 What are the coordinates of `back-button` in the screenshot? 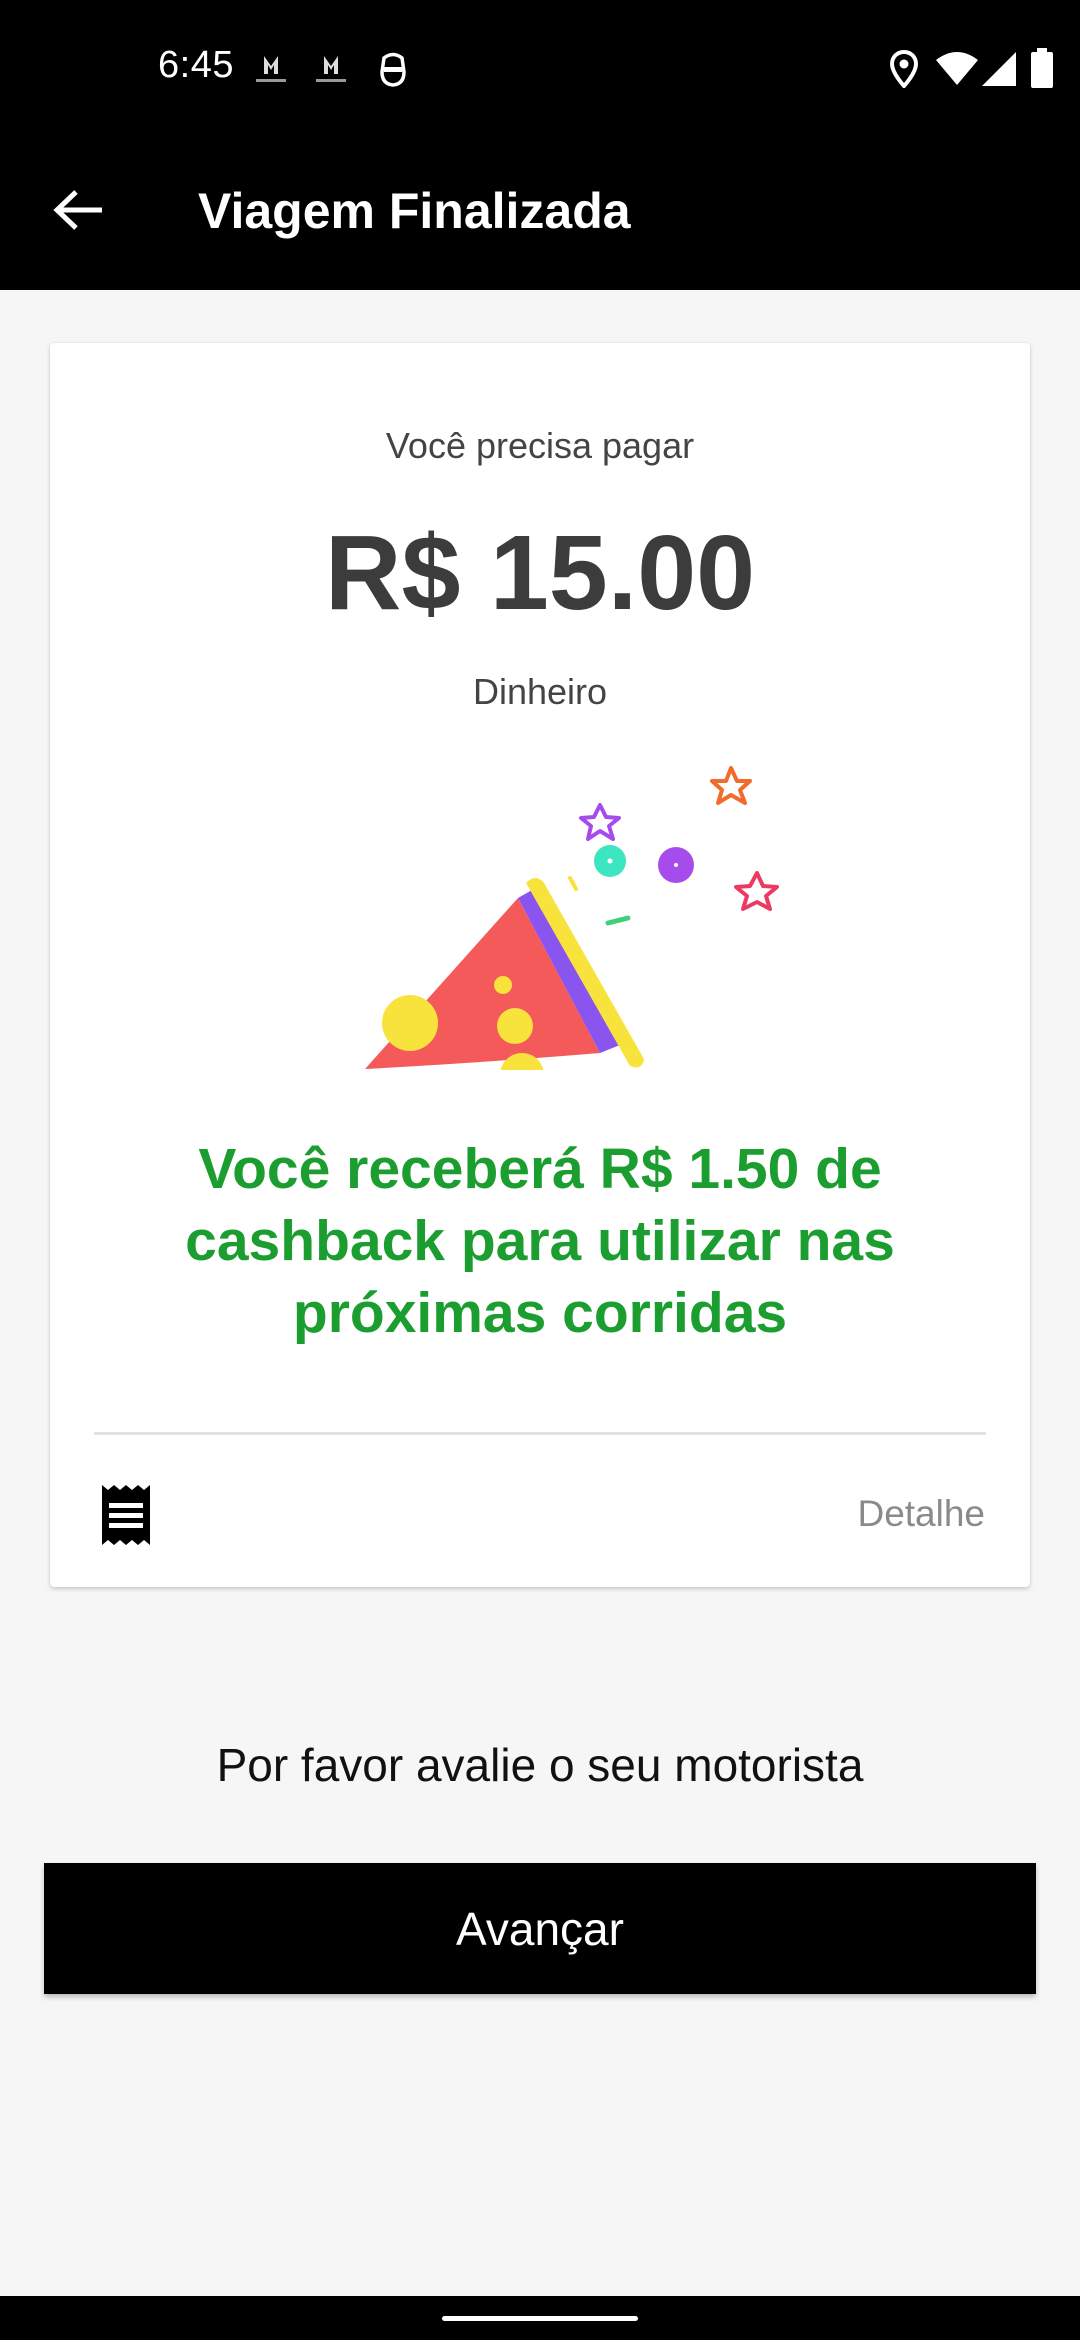 It's located at (78, 210).